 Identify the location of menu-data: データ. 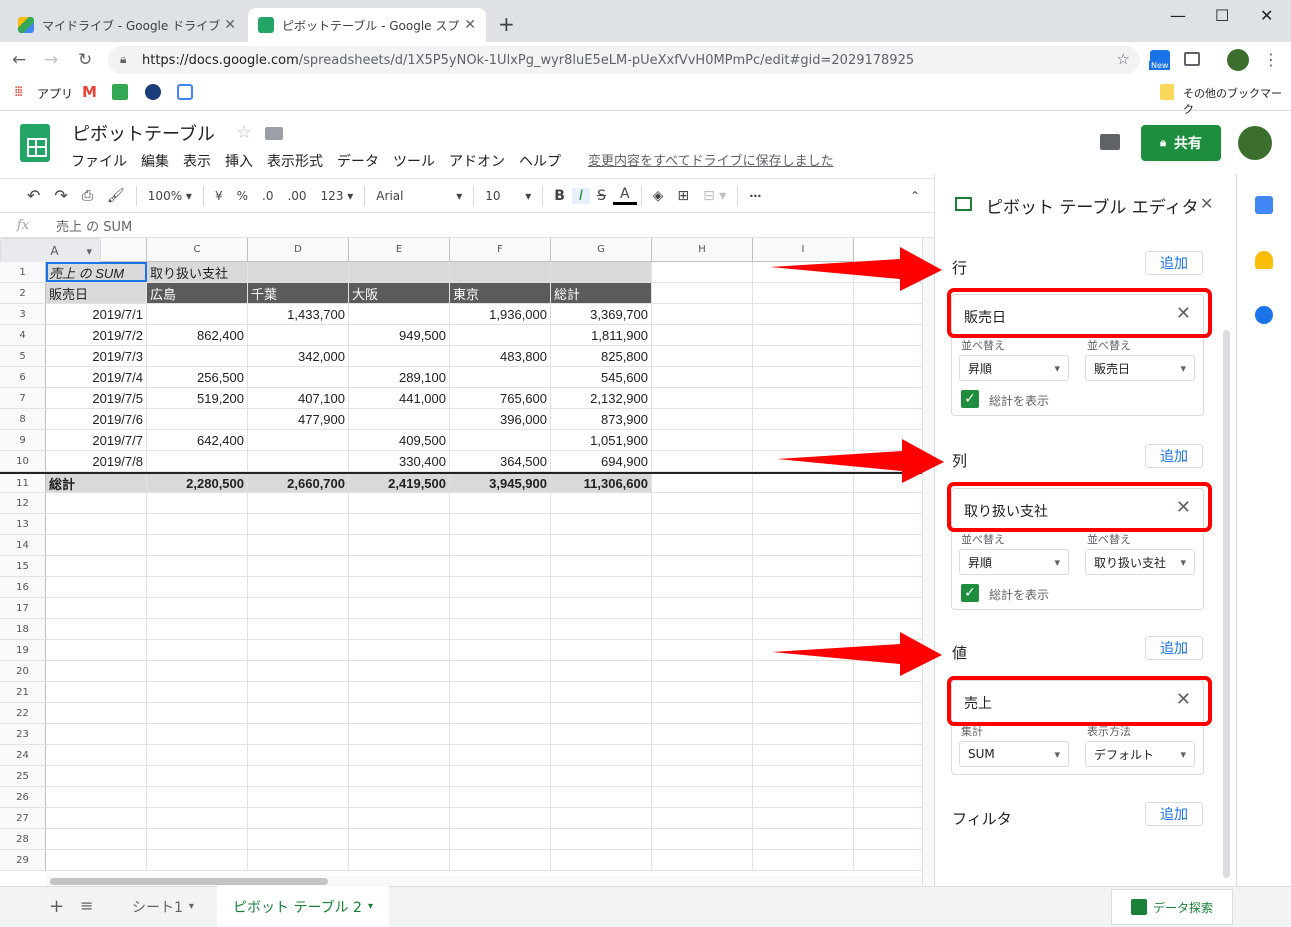
(358, 161).